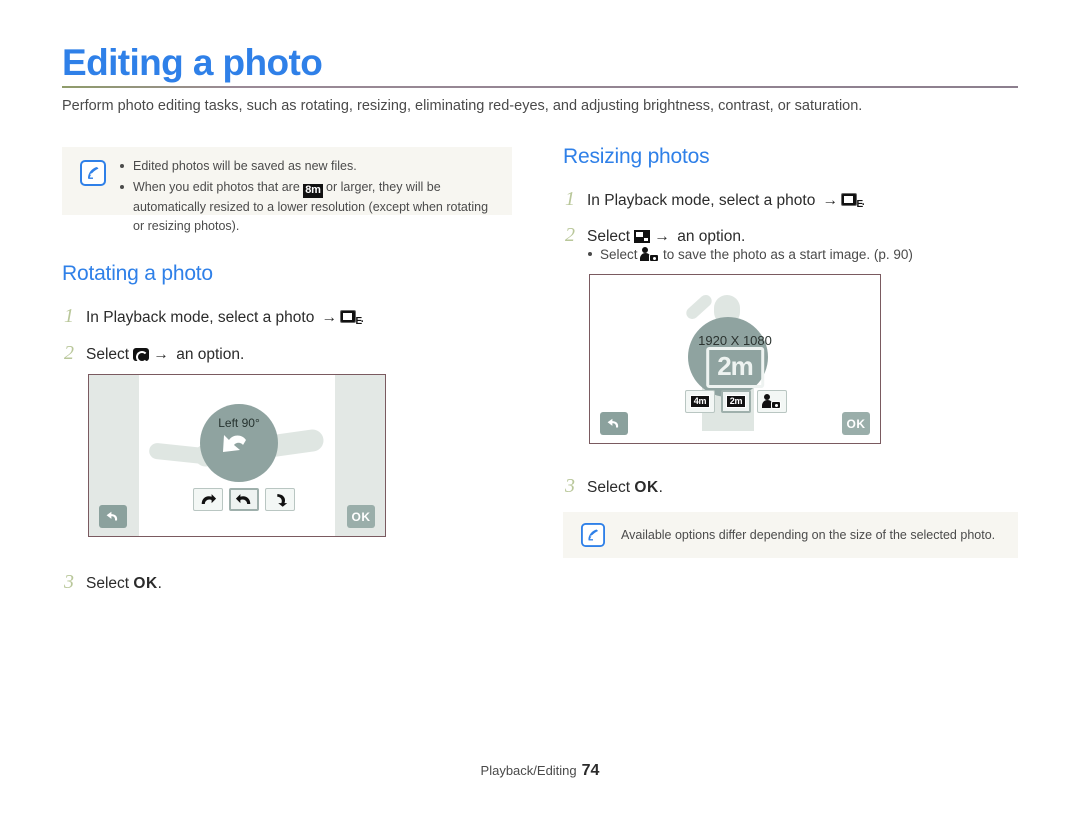 The image size is (1080, 815). What do you see at coordinates (735, 367) in the screenshot?
I see `resize-selected-resolution: 2m` at bounding box center [735, 367].